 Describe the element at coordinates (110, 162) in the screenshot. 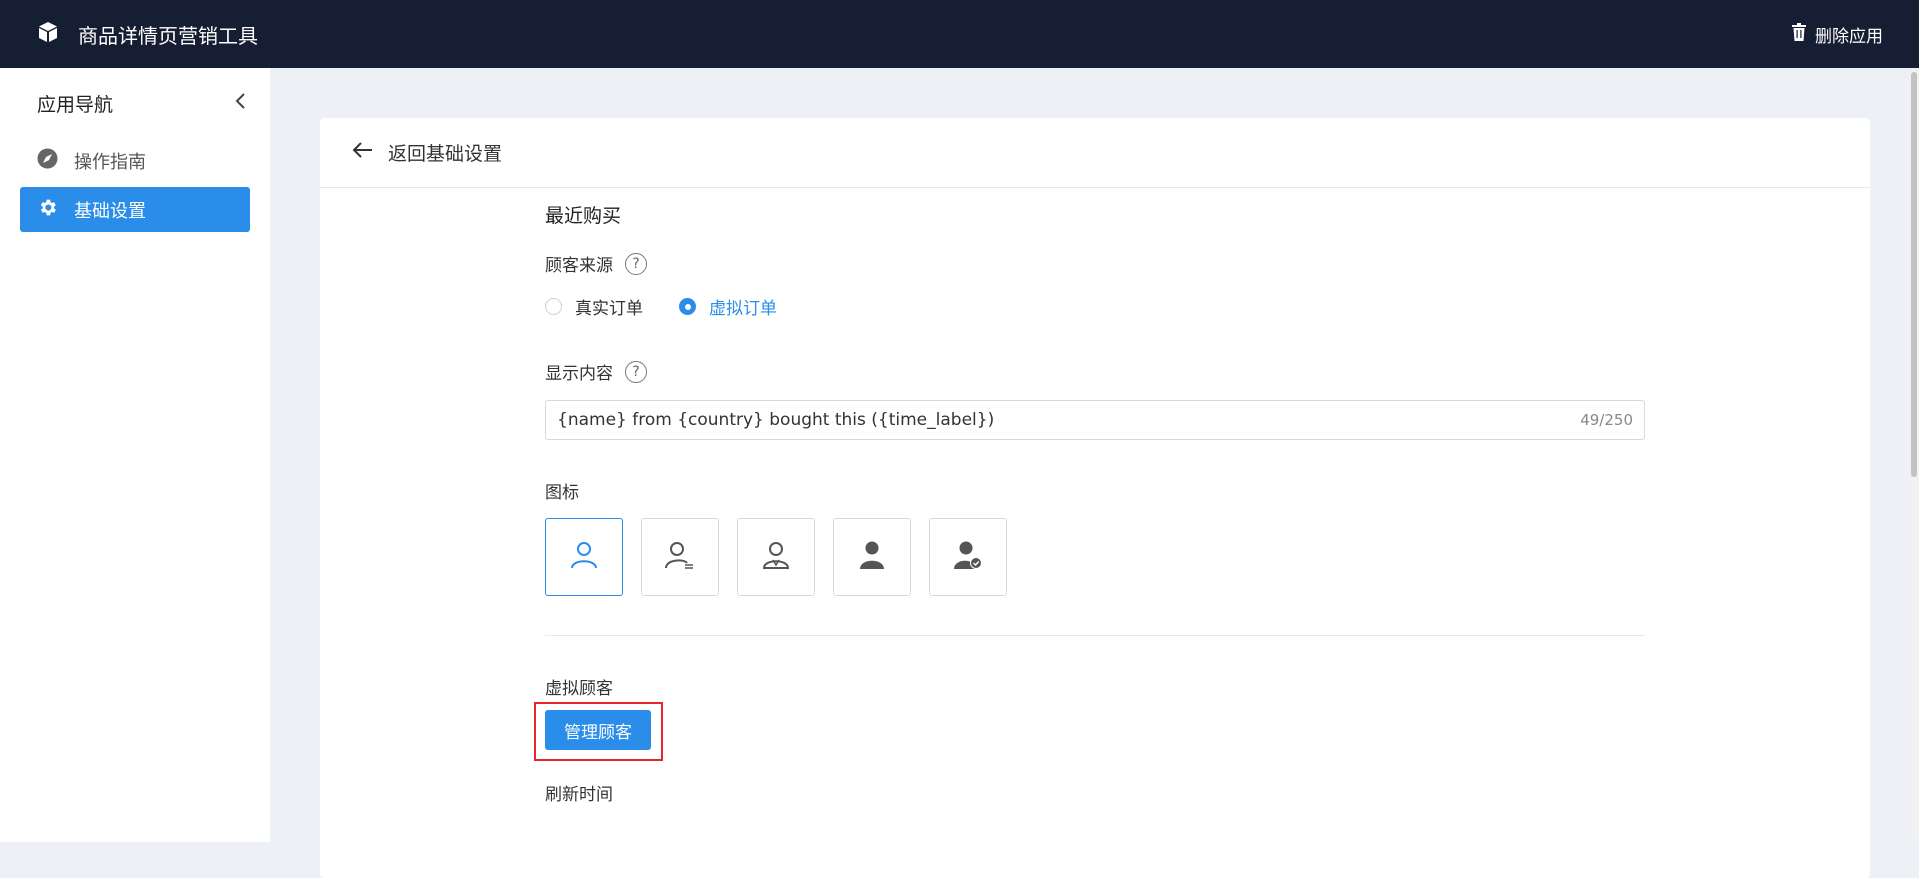

I see `sidebar-item-label: 操作指南` at that location.